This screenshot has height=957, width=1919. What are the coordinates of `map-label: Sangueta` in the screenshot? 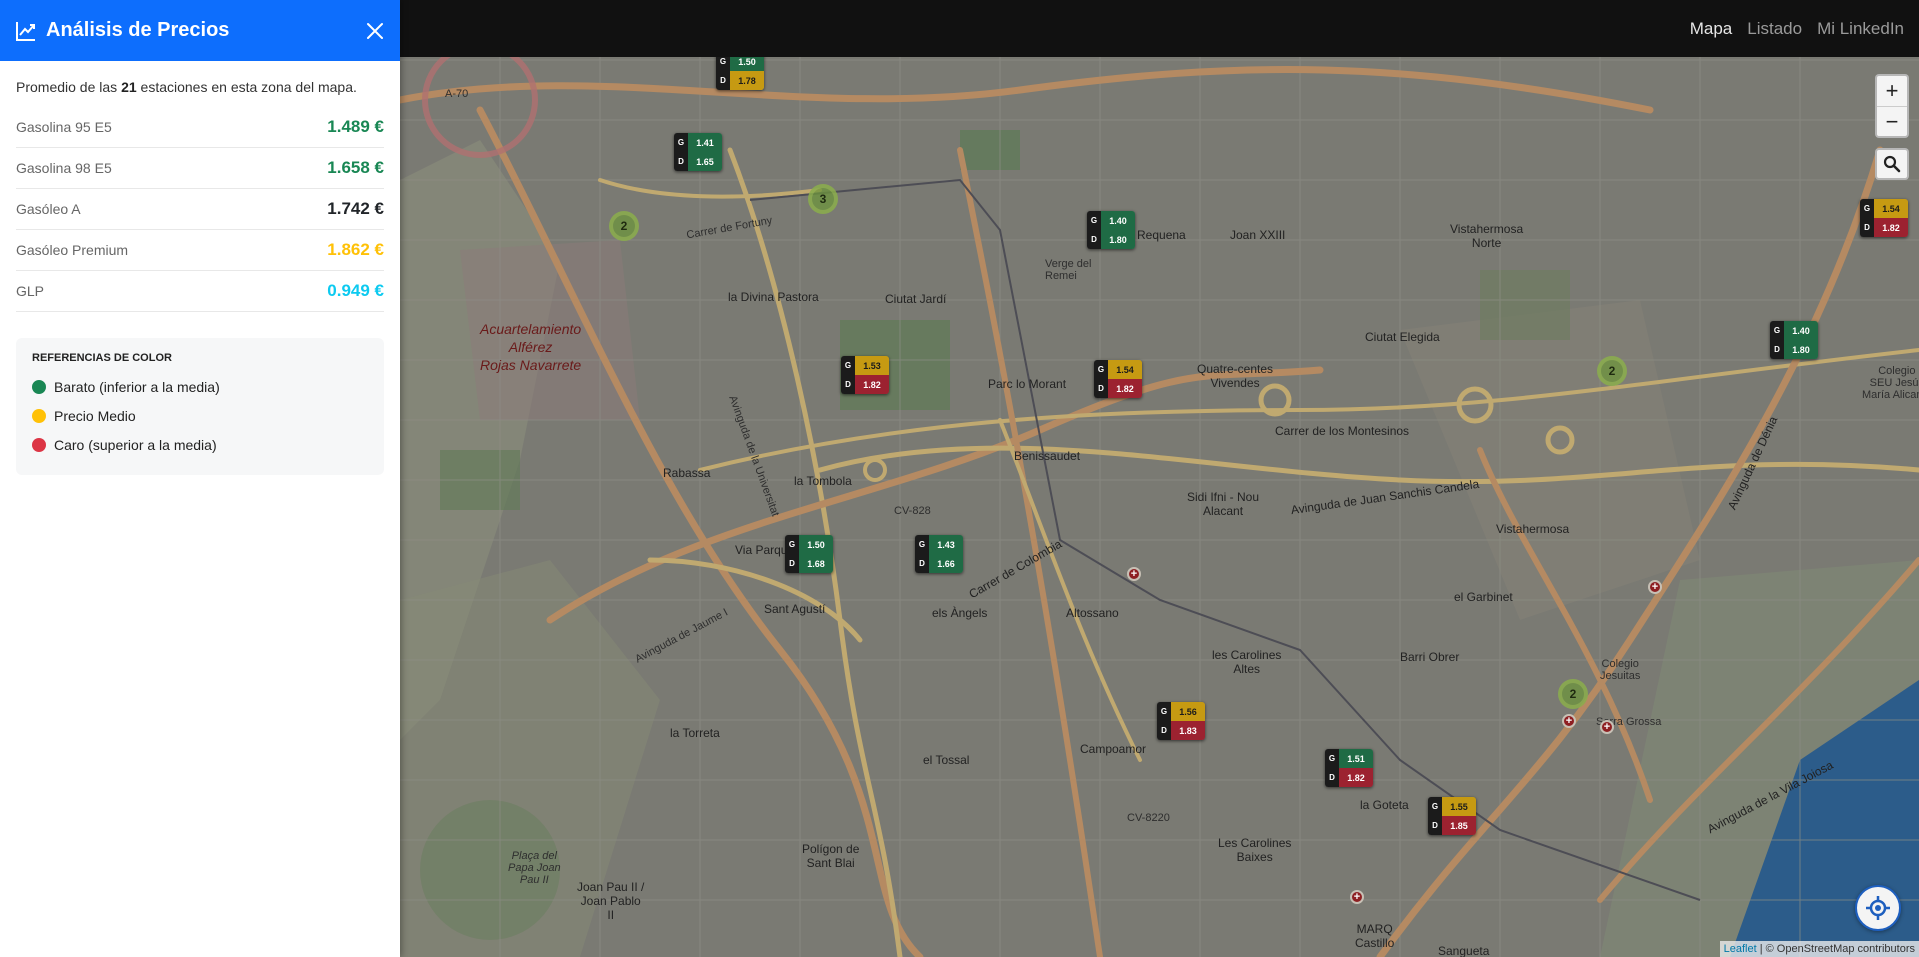 It's located at (1464, 950).